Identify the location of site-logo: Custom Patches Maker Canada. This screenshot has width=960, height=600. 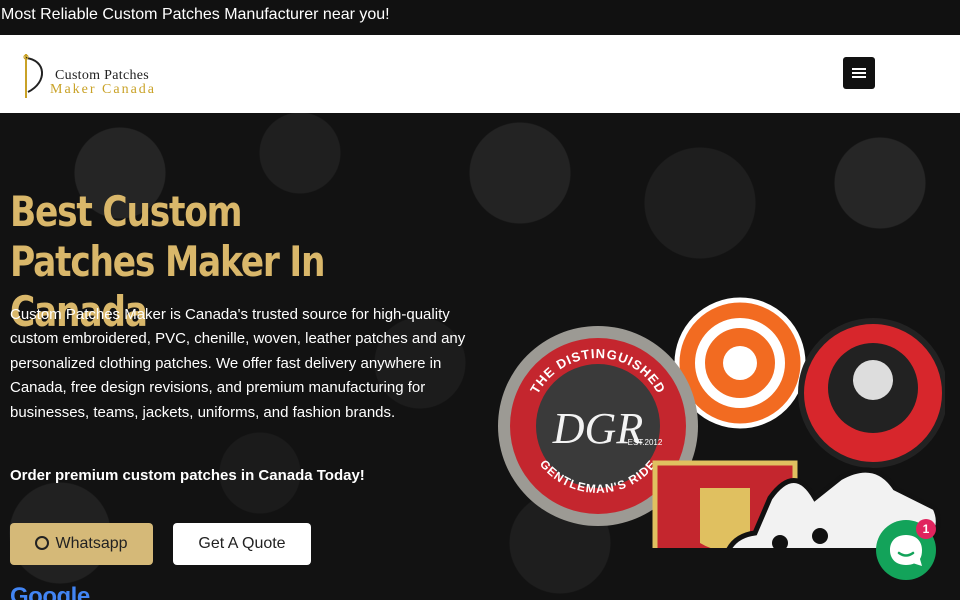
(115, 76).